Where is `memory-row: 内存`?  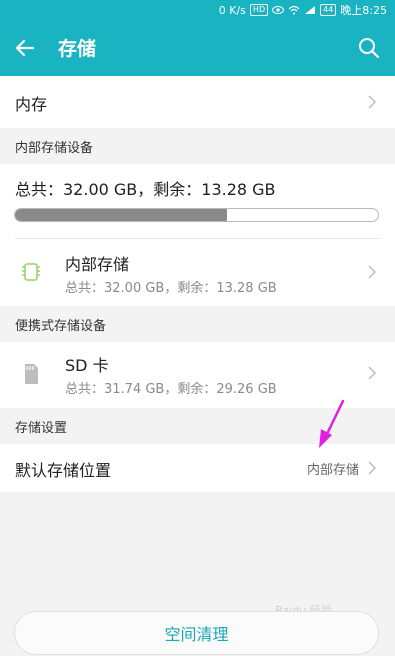
memory-row: 内存 is located at coordinates (197, 102).